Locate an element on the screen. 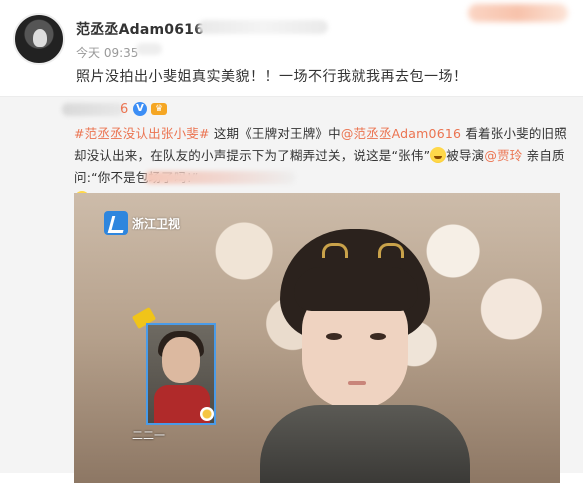 This screenshot has height=483, width=583. post-username: 范丞丞Adam0616 is located at coordinates (140, 29).